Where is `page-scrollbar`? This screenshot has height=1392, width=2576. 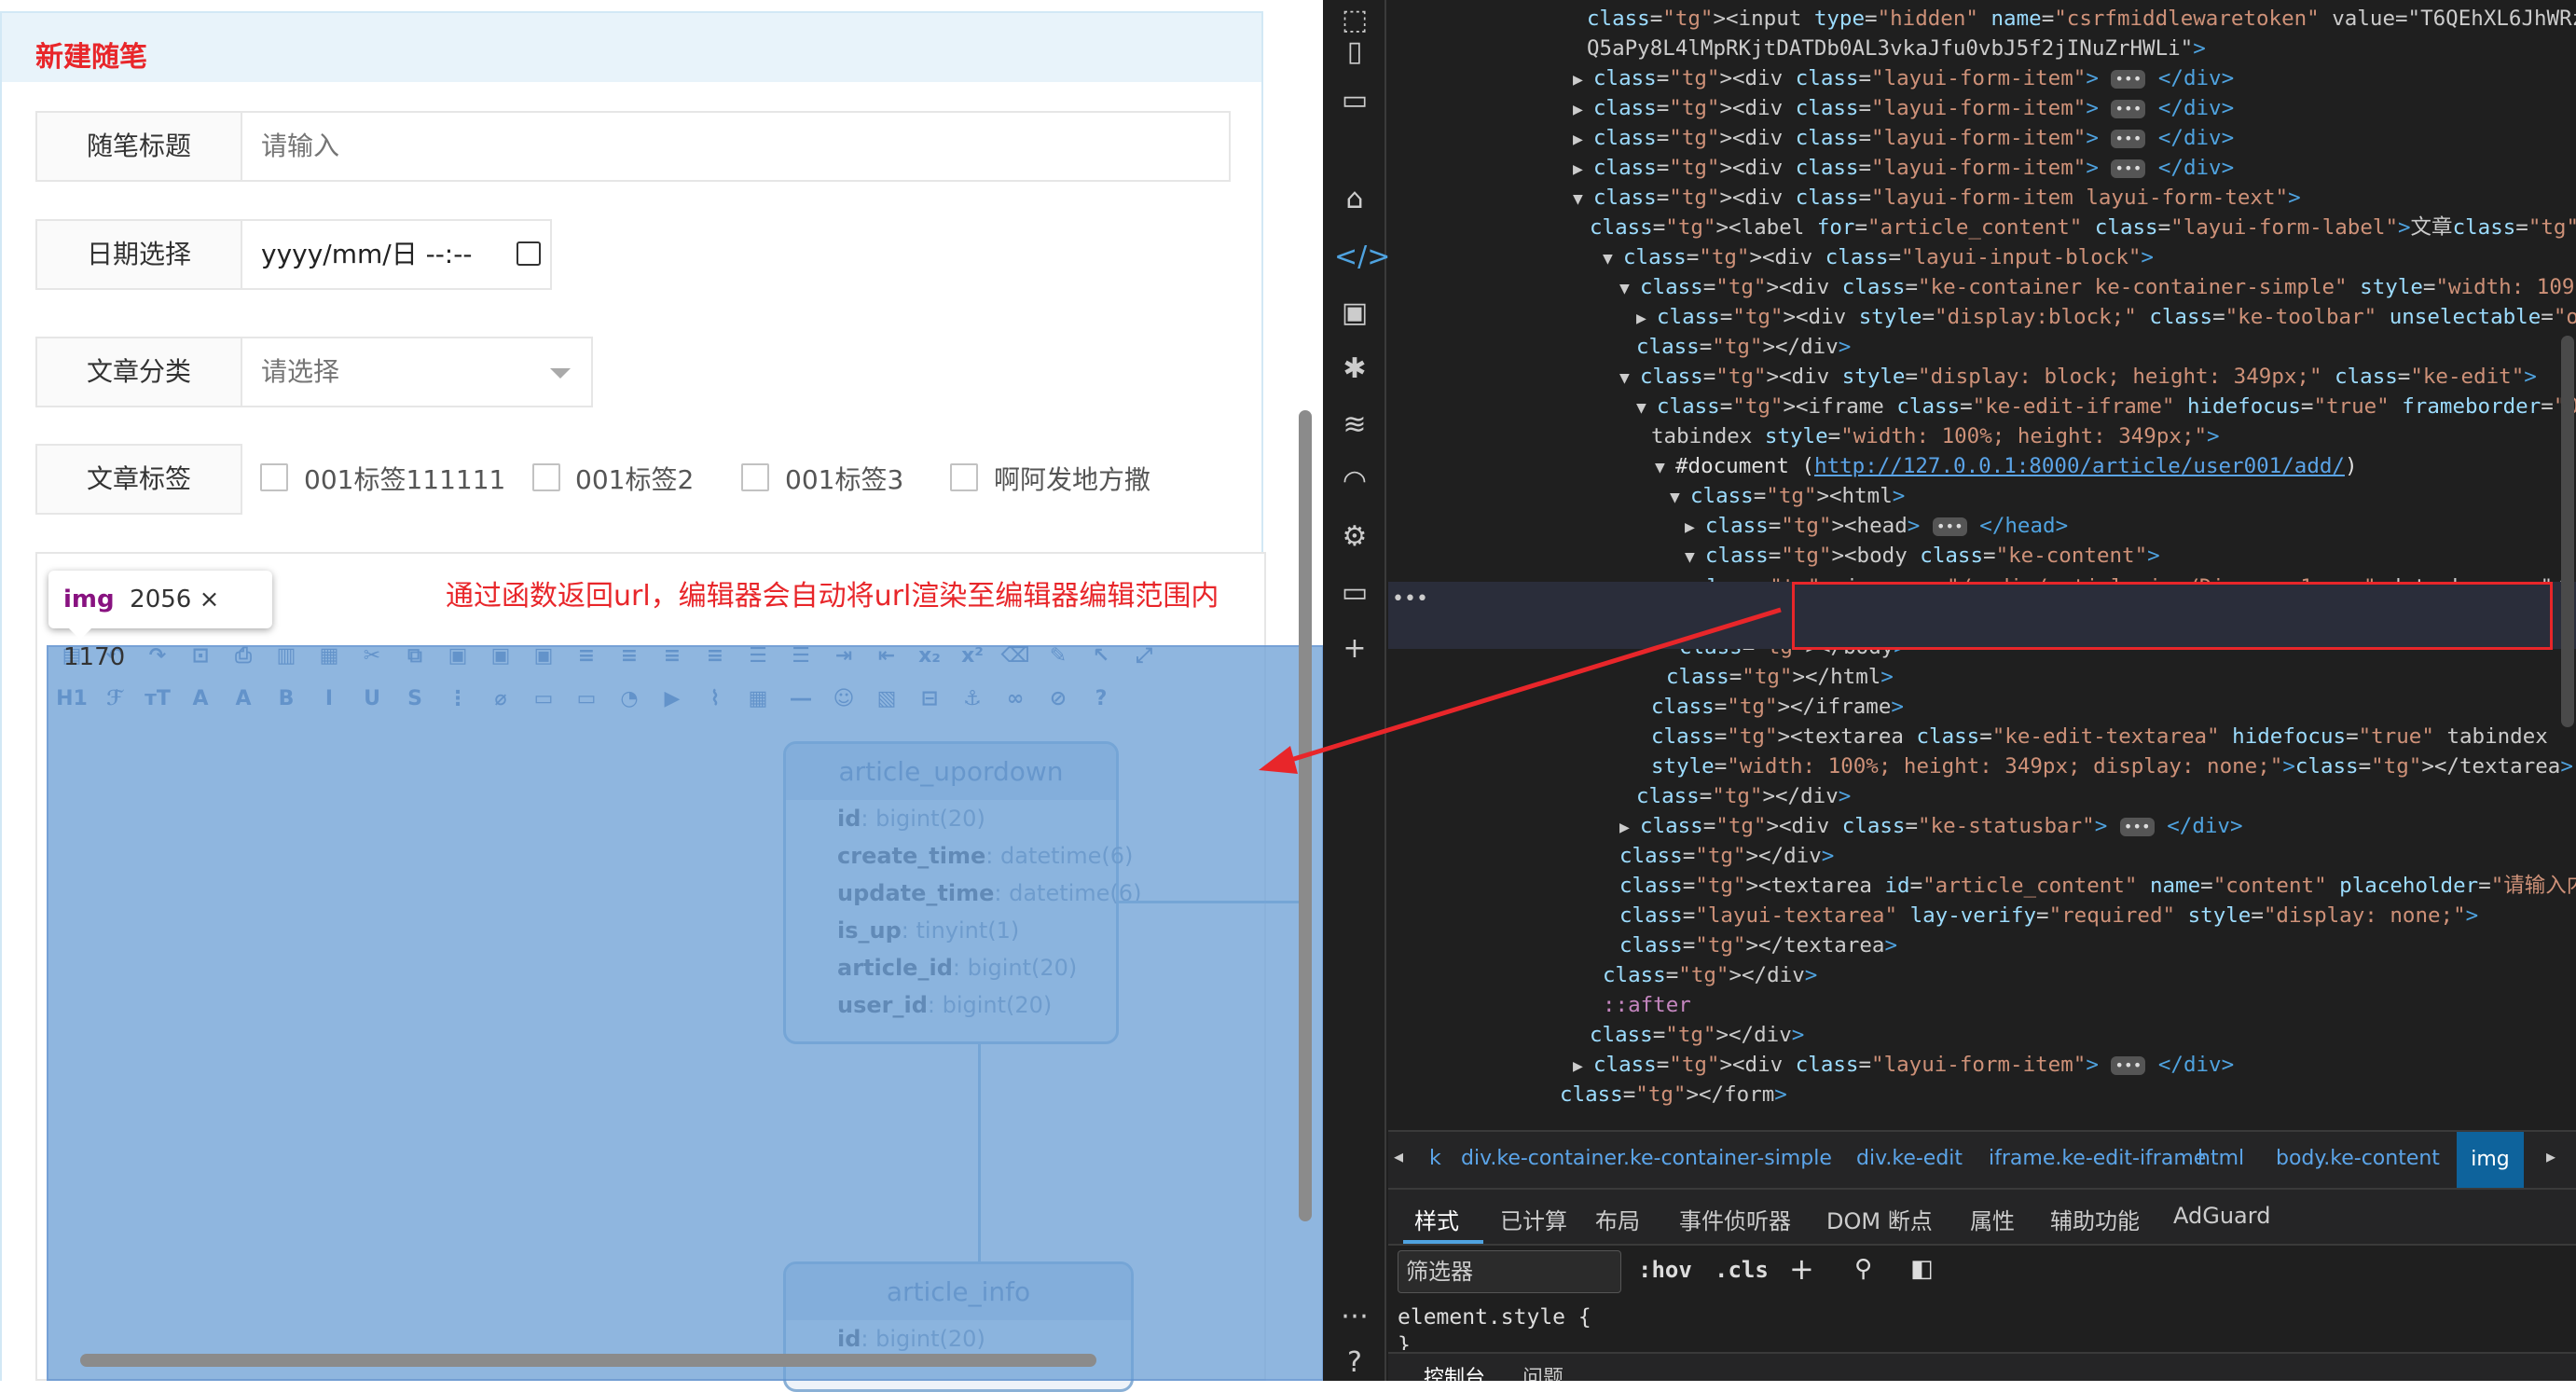 page-scrollbar is located at coordinates (1305, 815).